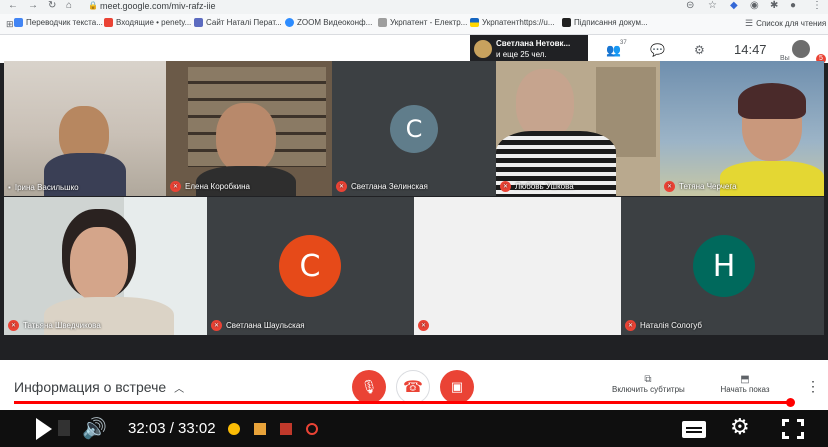 Image resolution: width=828 pixels, height=447 pixels. Describe the element at coordinates (648, 389) in the screenshot. I see `captions-label: Включить субтитры` at that location.